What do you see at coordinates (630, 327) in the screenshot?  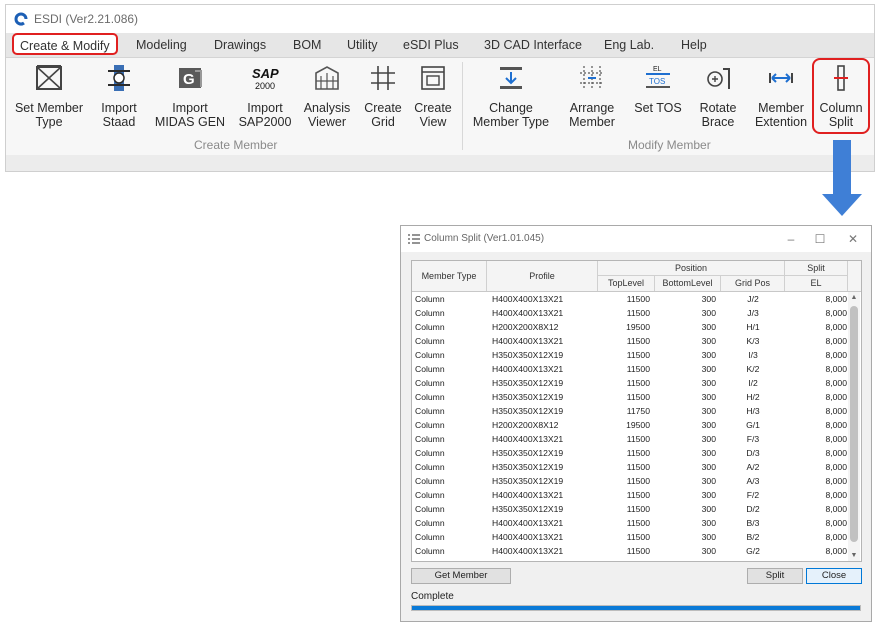 I see `table-row: Column H200X200X8X12 19500 300 H/1 8,000` at bounding box center [630, 327].